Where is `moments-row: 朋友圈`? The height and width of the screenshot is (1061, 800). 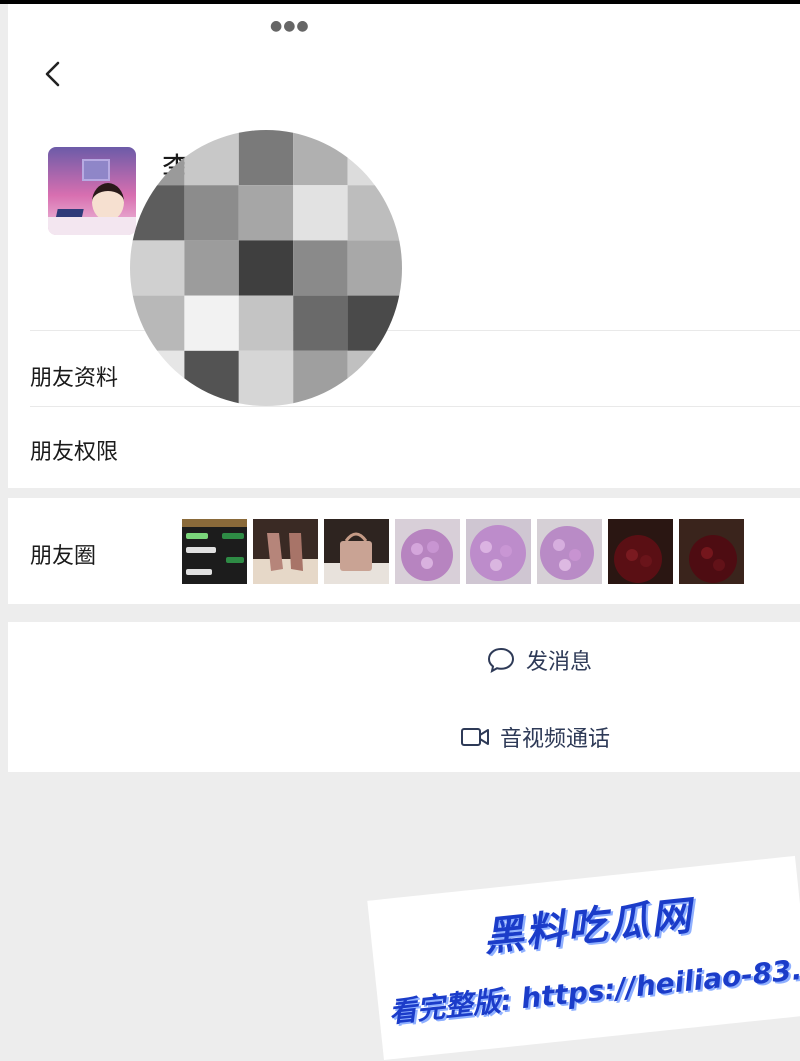
moments-row: 朋友圈 is located at coordinates (404, 551).